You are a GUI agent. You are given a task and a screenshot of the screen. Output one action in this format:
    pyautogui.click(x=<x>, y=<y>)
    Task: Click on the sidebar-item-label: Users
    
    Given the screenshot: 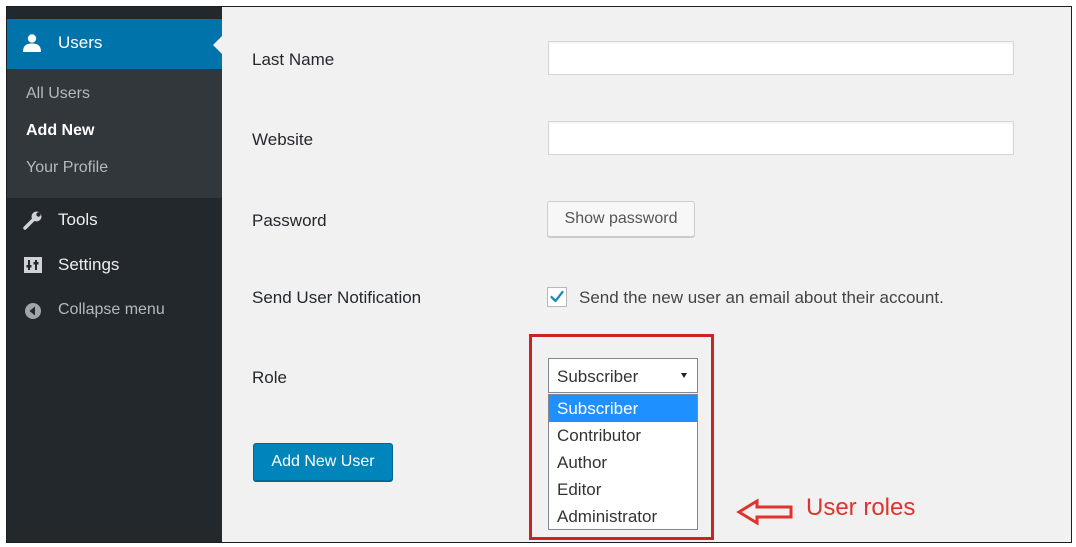 What is the action you would take?
    pyautogui.click(x=80, y=42)
    